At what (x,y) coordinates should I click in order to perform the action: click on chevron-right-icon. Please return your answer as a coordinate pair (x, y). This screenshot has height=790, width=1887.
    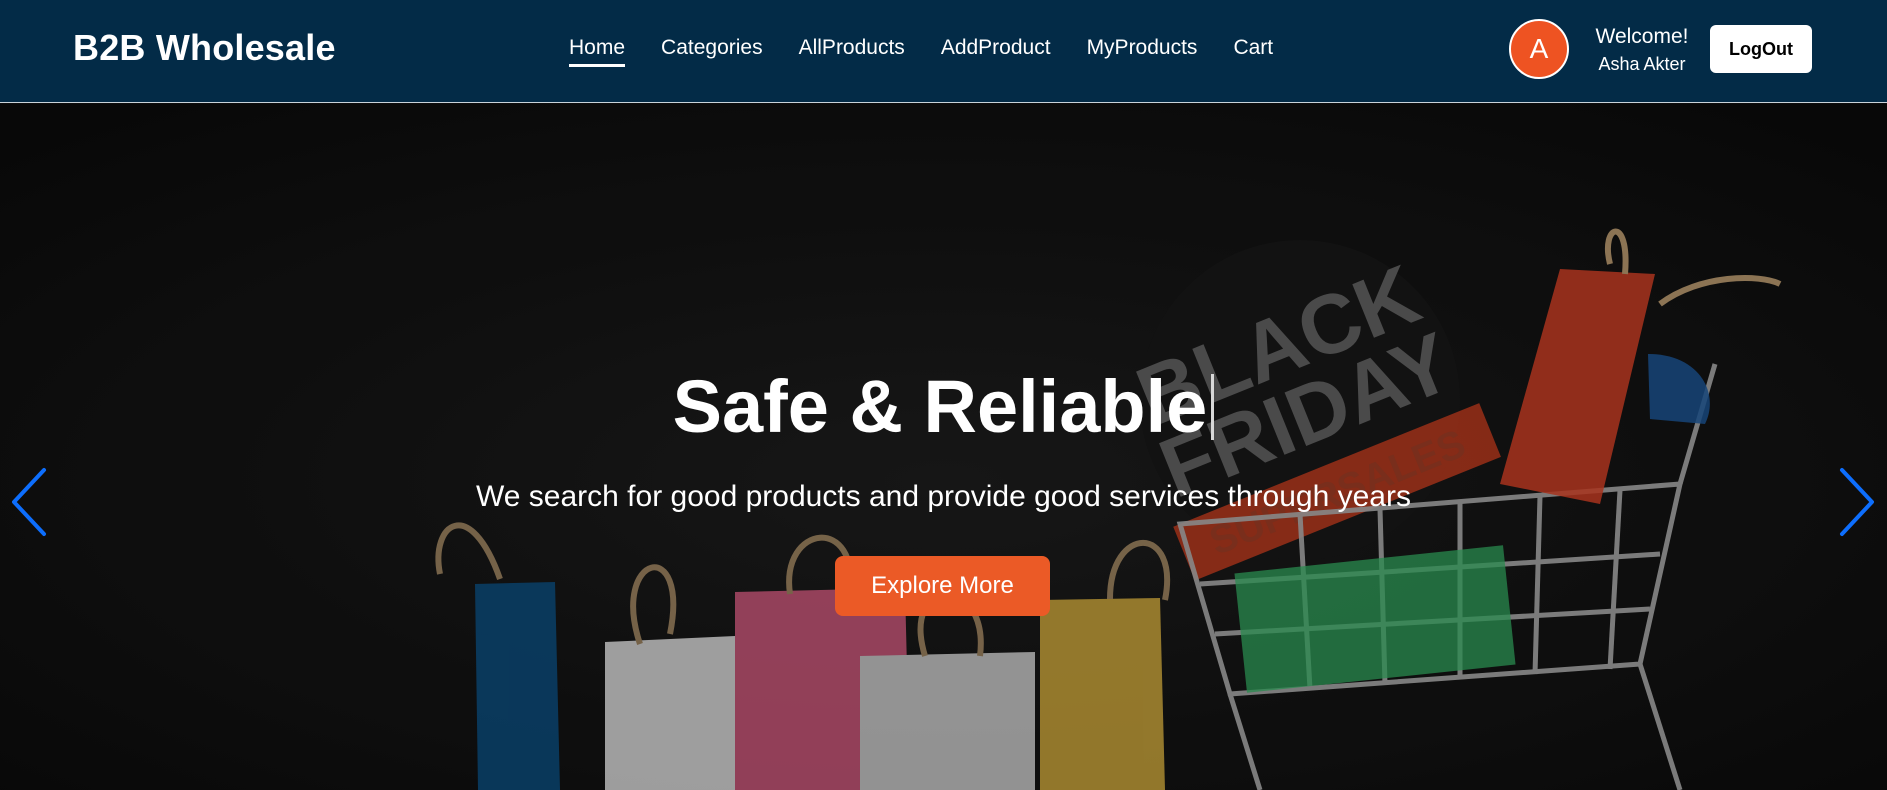
    Looking at the image, I should click on (1857, 502).